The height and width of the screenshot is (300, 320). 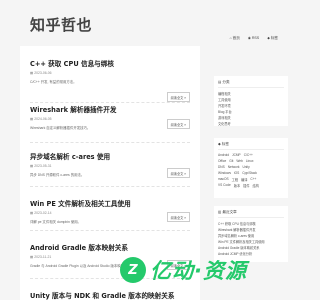 I want to click on tag-row: DNS Network Unity, so click(x=234, y=167).